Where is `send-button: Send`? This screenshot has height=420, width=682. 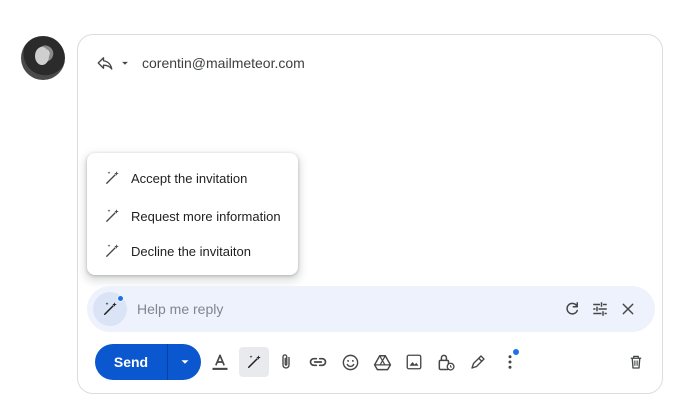 send-button: Send is located at coordinates (131, 362).